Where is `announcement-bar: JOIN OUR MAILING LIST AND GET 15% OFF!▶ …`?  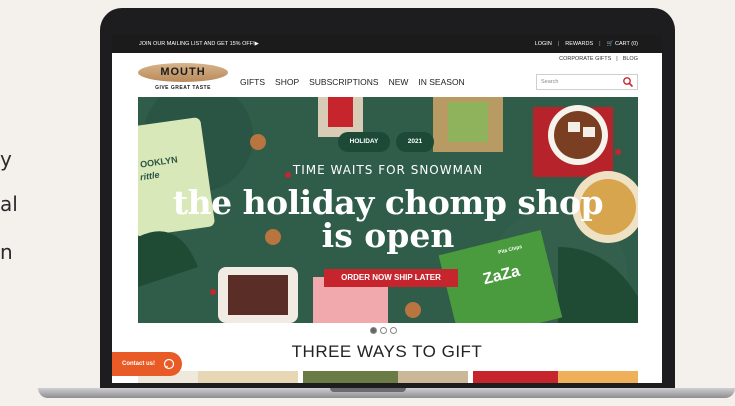 announcement-bar: JOIN OUR MAILING LIST AND GET 15% OFF!▶ … is located at coordinates (387, 44).